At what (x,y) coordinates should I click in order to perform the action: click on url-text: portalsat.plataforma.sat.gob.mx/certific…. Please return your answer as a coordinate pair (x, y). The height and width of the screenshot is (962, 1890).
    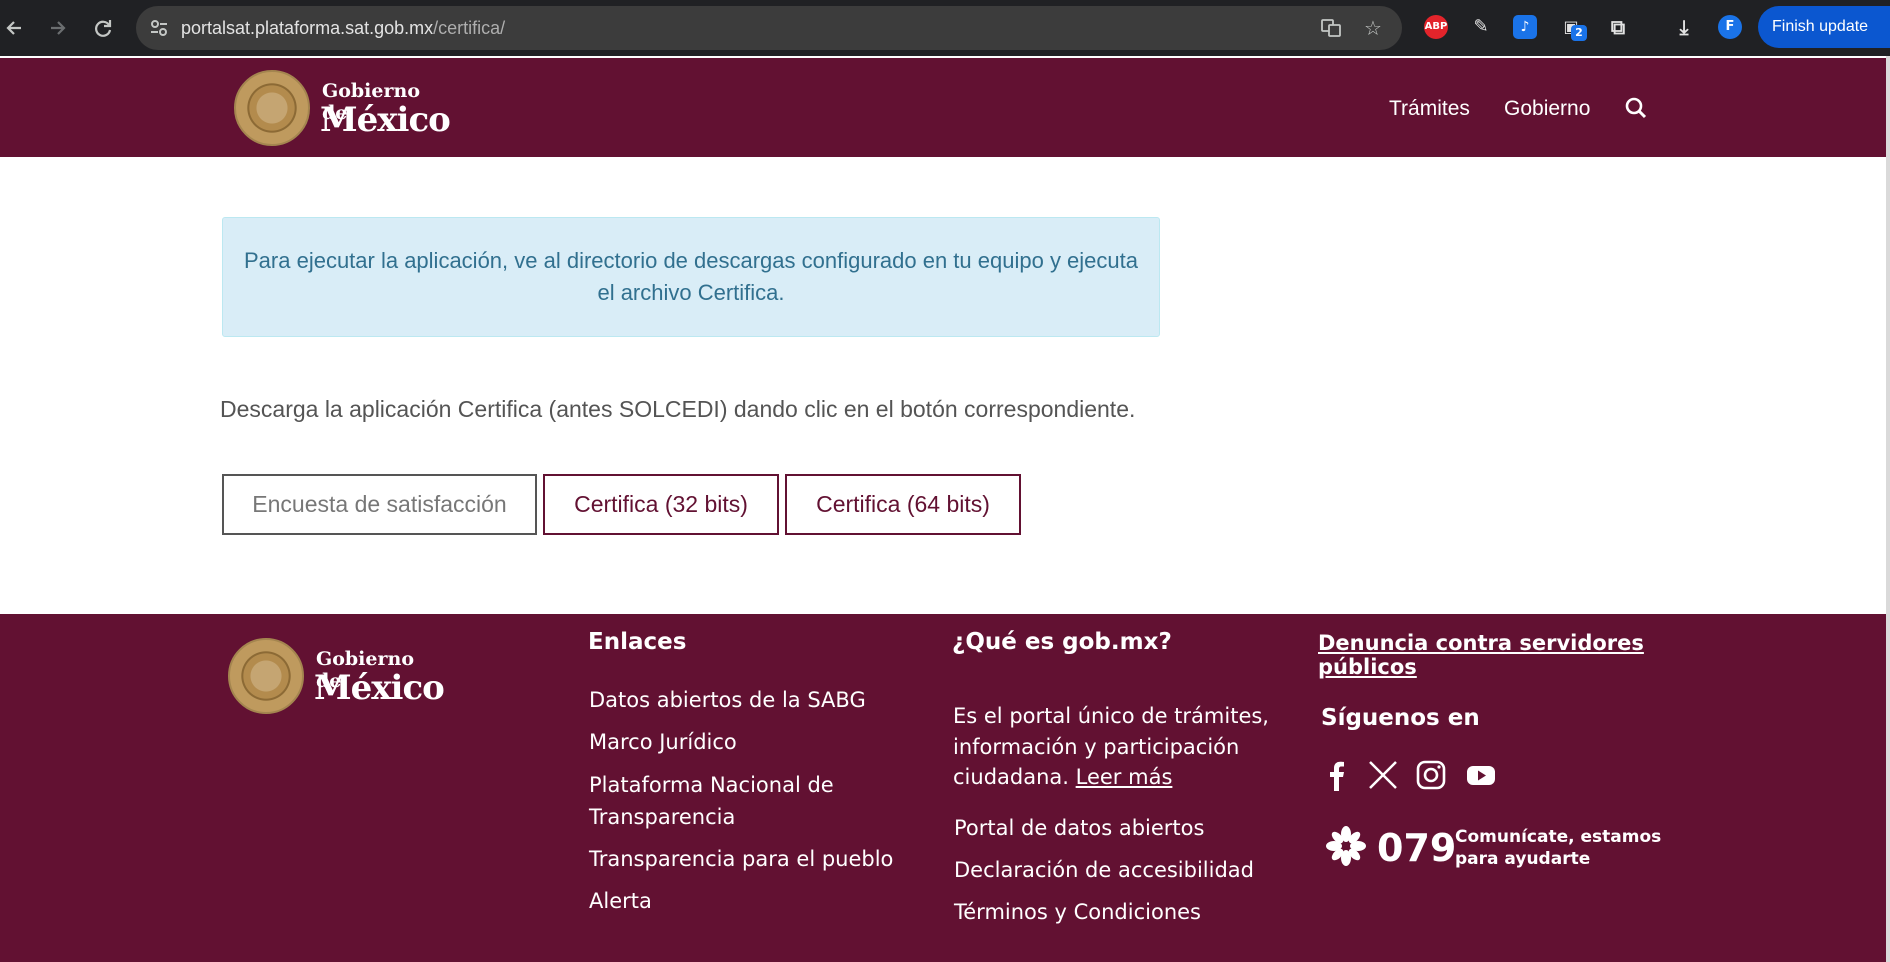
    Looking at the image, I should click on (343, 28).